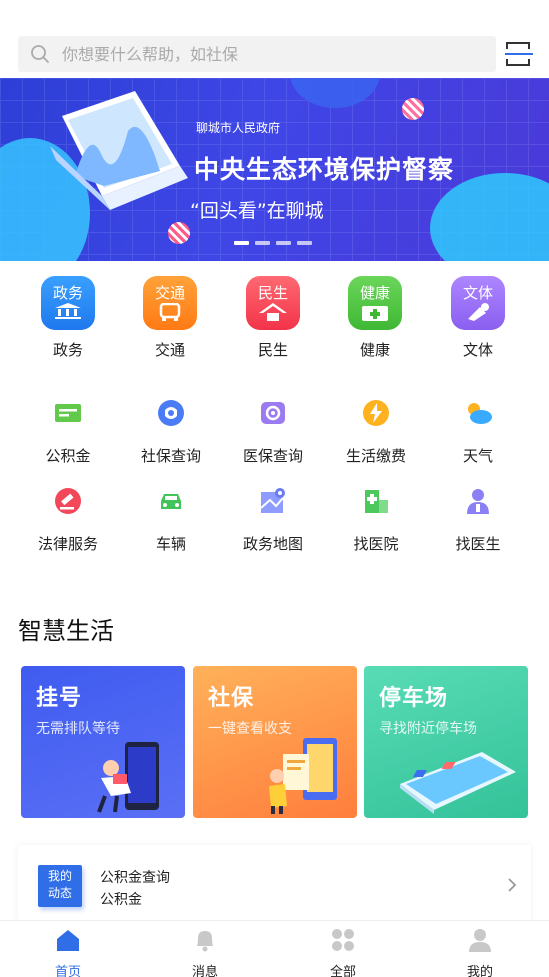 The width and height of the screenshot is (549, 977). What do you see at coordinates (59, 876) in the screenshot?
I see `badge-text: 我的` at bounding box center [59, 876].